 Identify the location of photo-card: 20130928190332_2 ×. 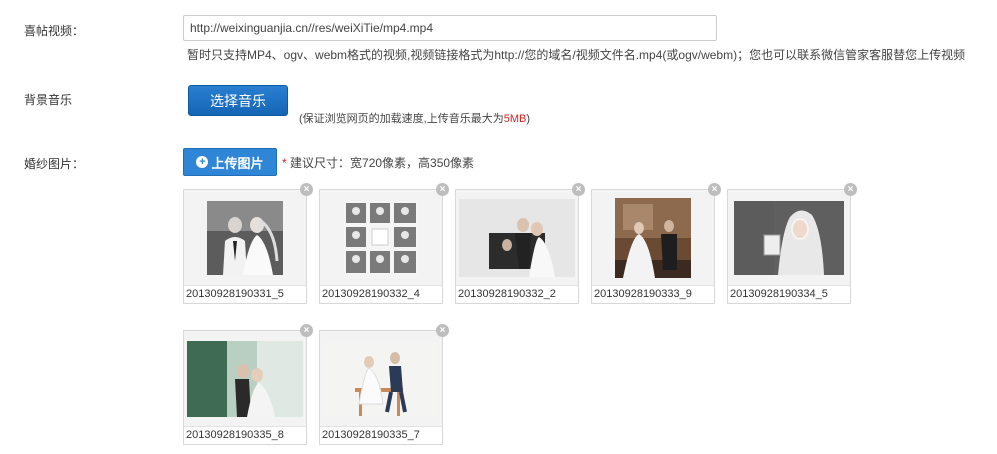
(520, 243).